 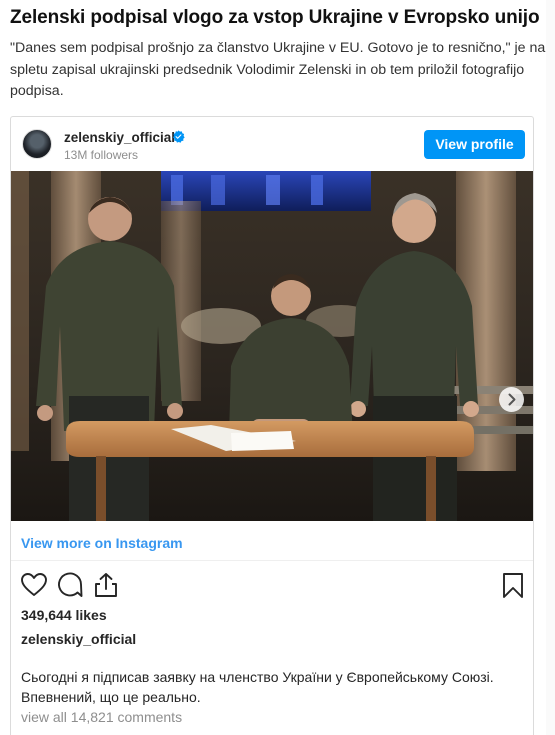 What do you see at coordinates (550, 367) in the screenshot?
I see `scroll-gutter` at bounding box center [550, 367].